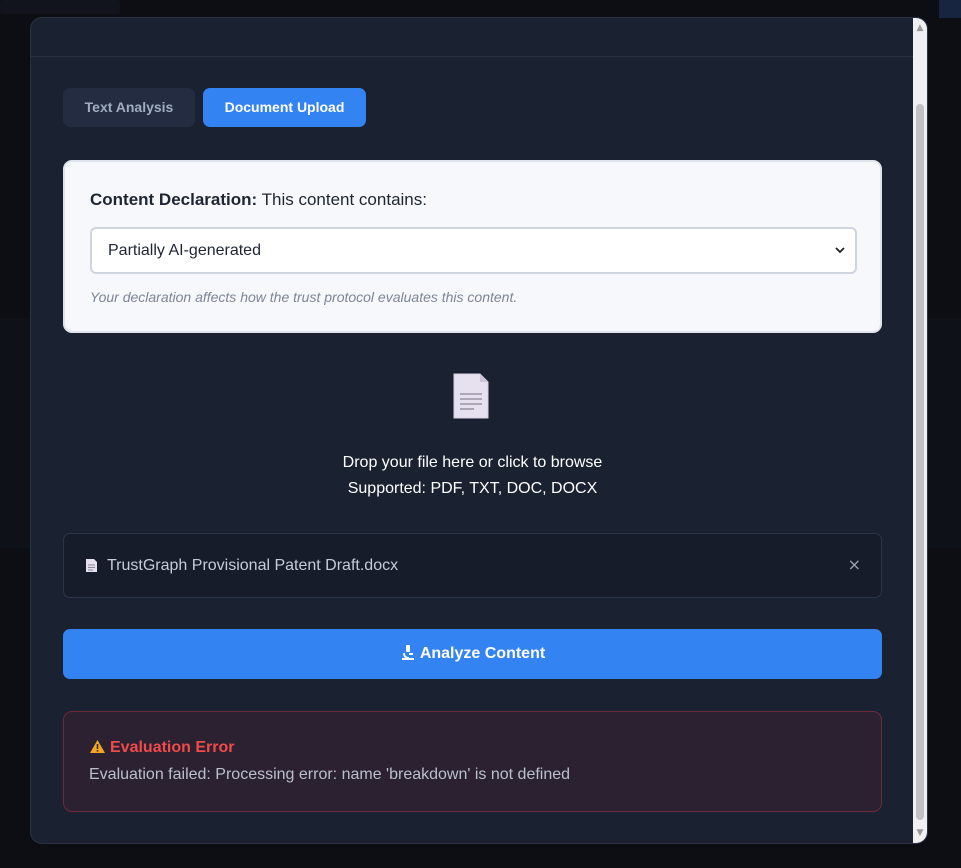 This screenshot has width=961, height=868. I want to click on tab-bar: Text Analysis Document Upload, so click(214, 107).